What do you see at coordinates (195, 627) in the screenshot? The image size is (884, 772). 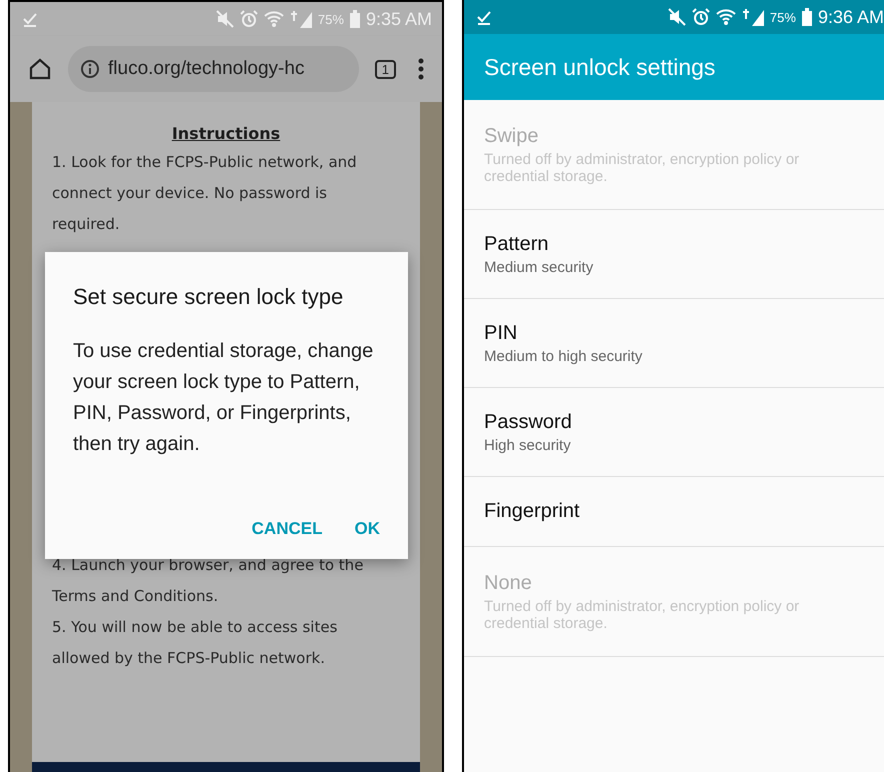 I see `page-text: 5. You will now be able to access sites` at bounding box center [195, 627].